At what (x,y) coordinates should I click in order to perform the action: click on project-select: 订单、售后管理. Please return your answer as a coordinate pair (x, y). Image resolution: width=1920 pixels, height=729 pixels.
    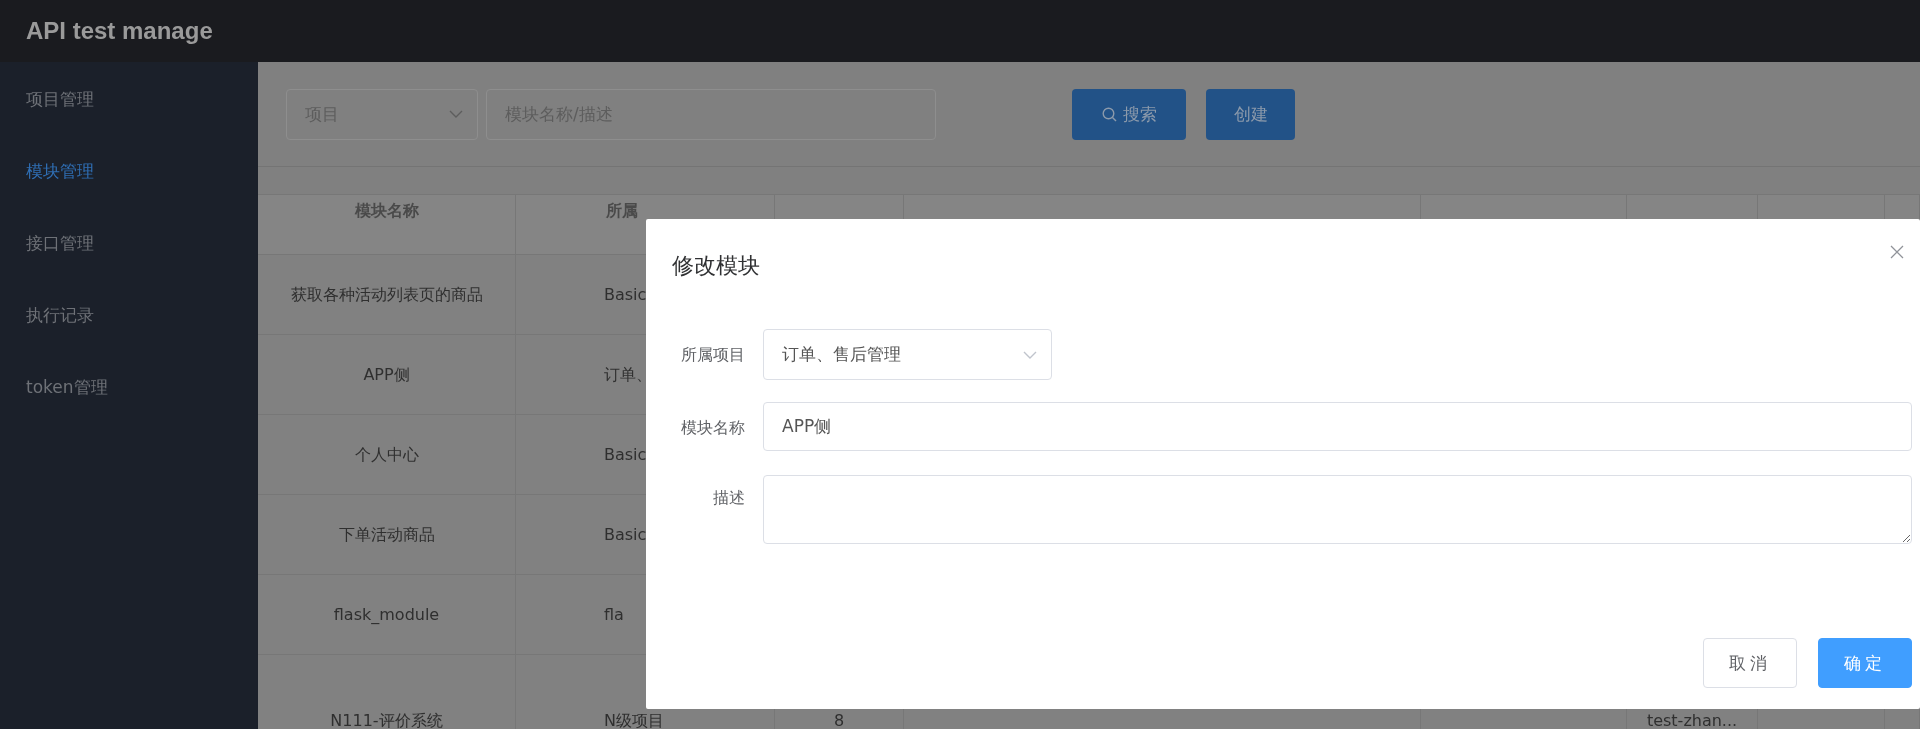
    Looking at the image, I should click on (907, 354).